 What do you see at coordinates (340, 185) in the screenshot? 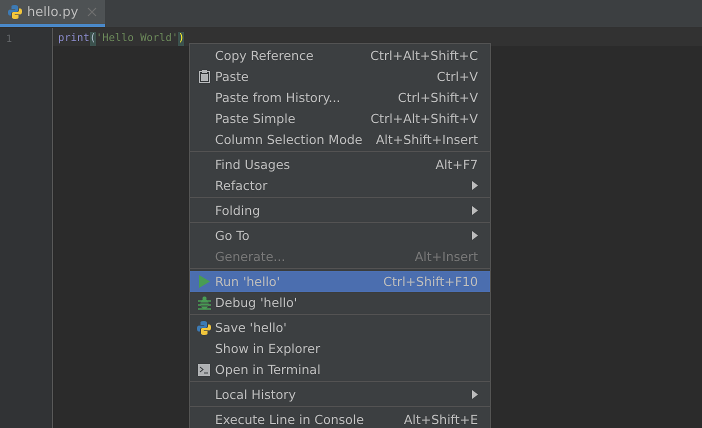
I see `menu-item: Refactor` at bounding box center [340, 185].